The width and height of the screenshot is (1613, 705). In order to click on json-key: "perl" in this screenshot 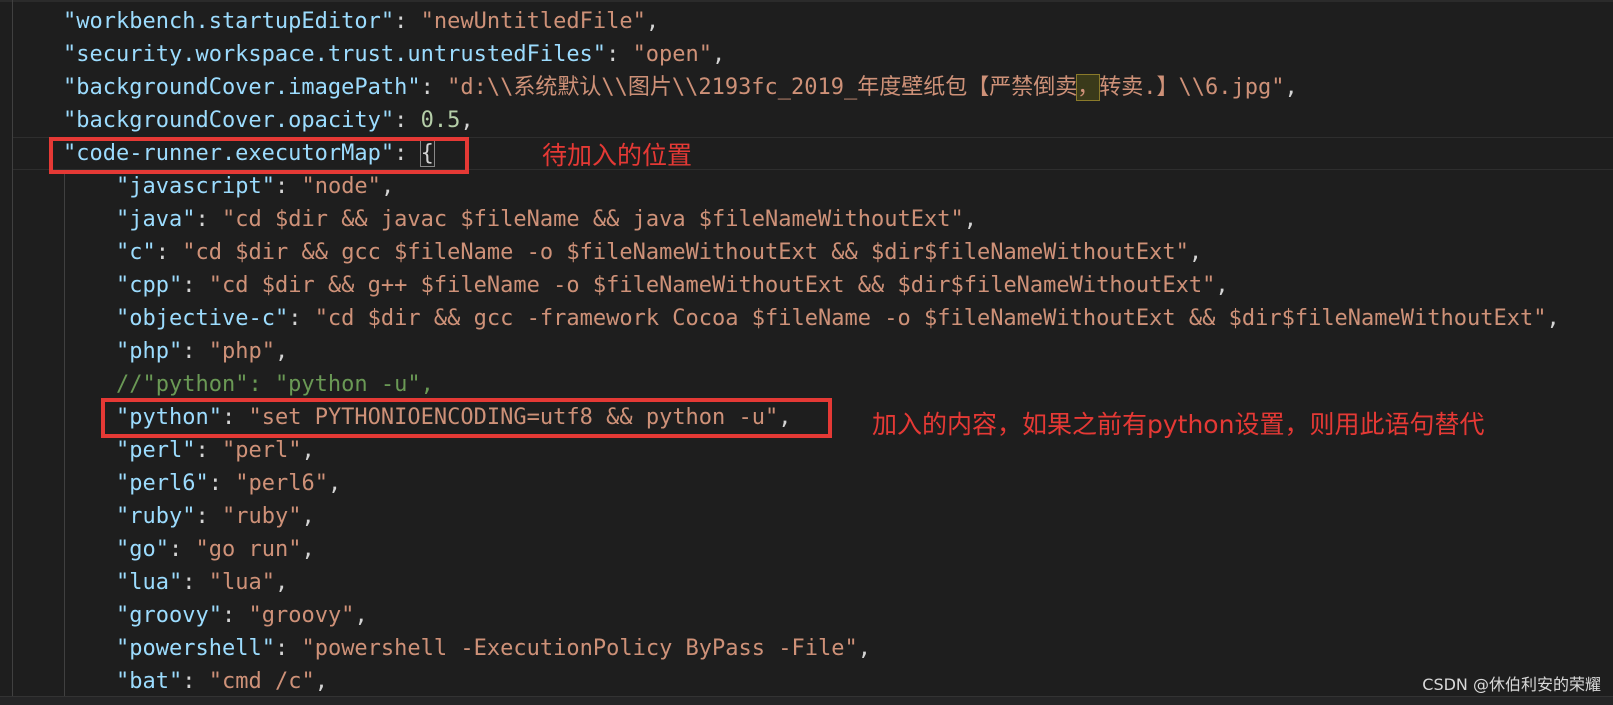, I will do `click(156, 450)`.